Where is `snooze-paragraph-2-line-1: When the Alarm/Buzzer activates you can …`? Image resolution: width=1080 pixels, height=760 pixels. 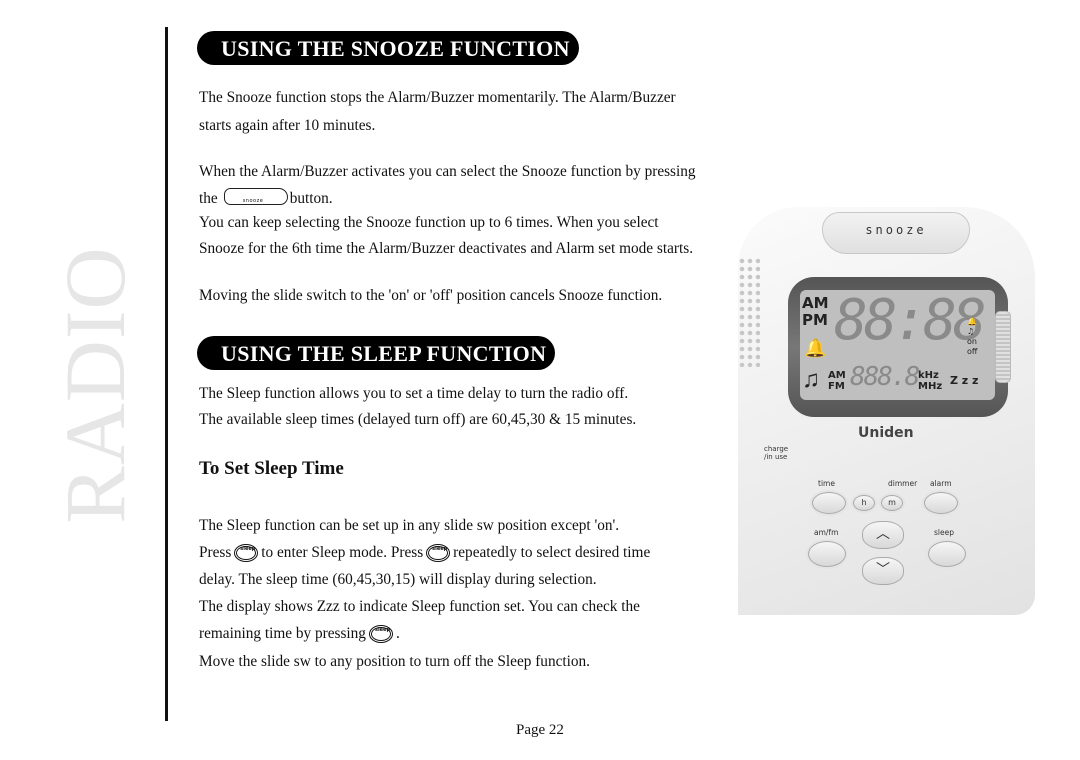 snooze-paragraph-2-line-1: When the Alarm/Buzzer activates you can … is located at coordinates (447, 171).